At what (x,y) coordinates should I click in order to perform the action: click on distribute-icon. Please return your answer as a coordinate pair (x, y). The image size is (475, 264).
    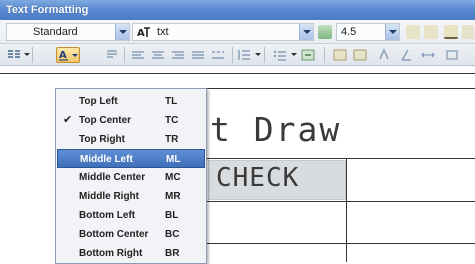
    Looking at the image, I should click on (218, 55).